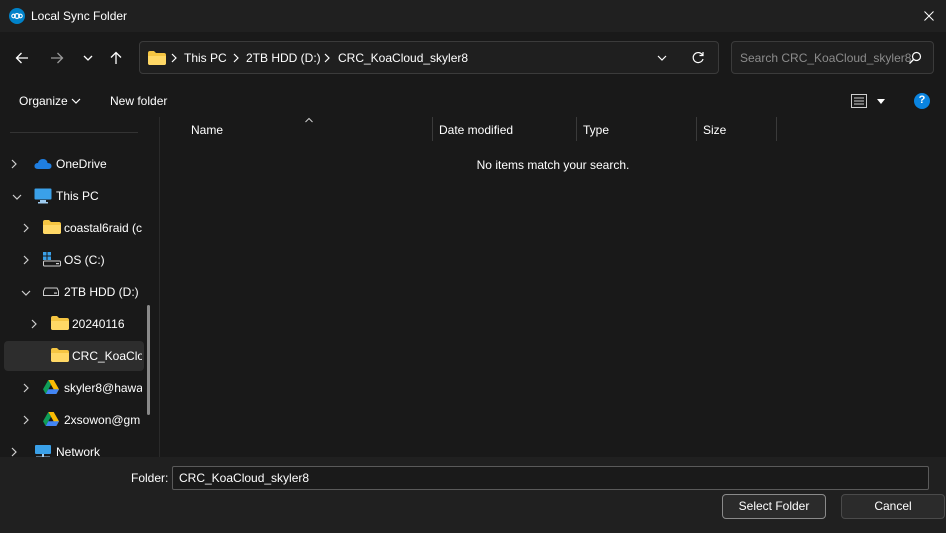  What do you see at coordinates (81, 164) in the screenshot?
I see `nav-item-label: OneDrive` at bounding box center [81, 164].